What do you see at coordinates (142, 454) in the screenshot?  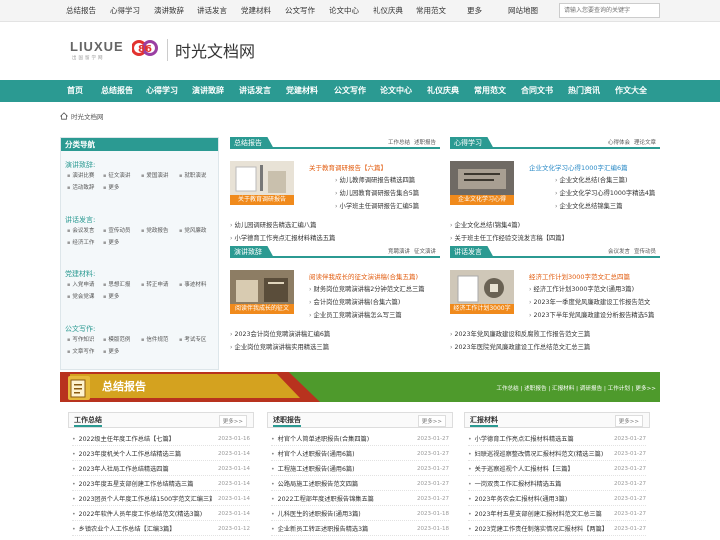 I see `list-item-title: 2023年度机关个人工作总结精选三篇` at bounding box center [142, 454].